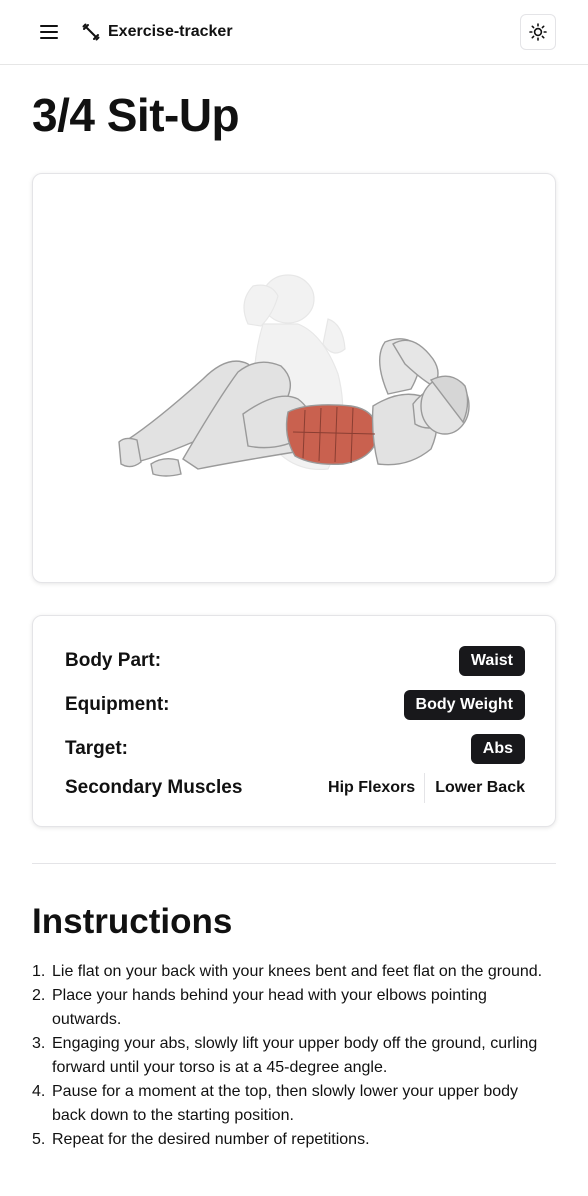 The image size is (588, 1196). Describe the element at coordinates (372, 787) in the screenshot. I see `secondary-muscle-item: Hip Flexors` at that location.